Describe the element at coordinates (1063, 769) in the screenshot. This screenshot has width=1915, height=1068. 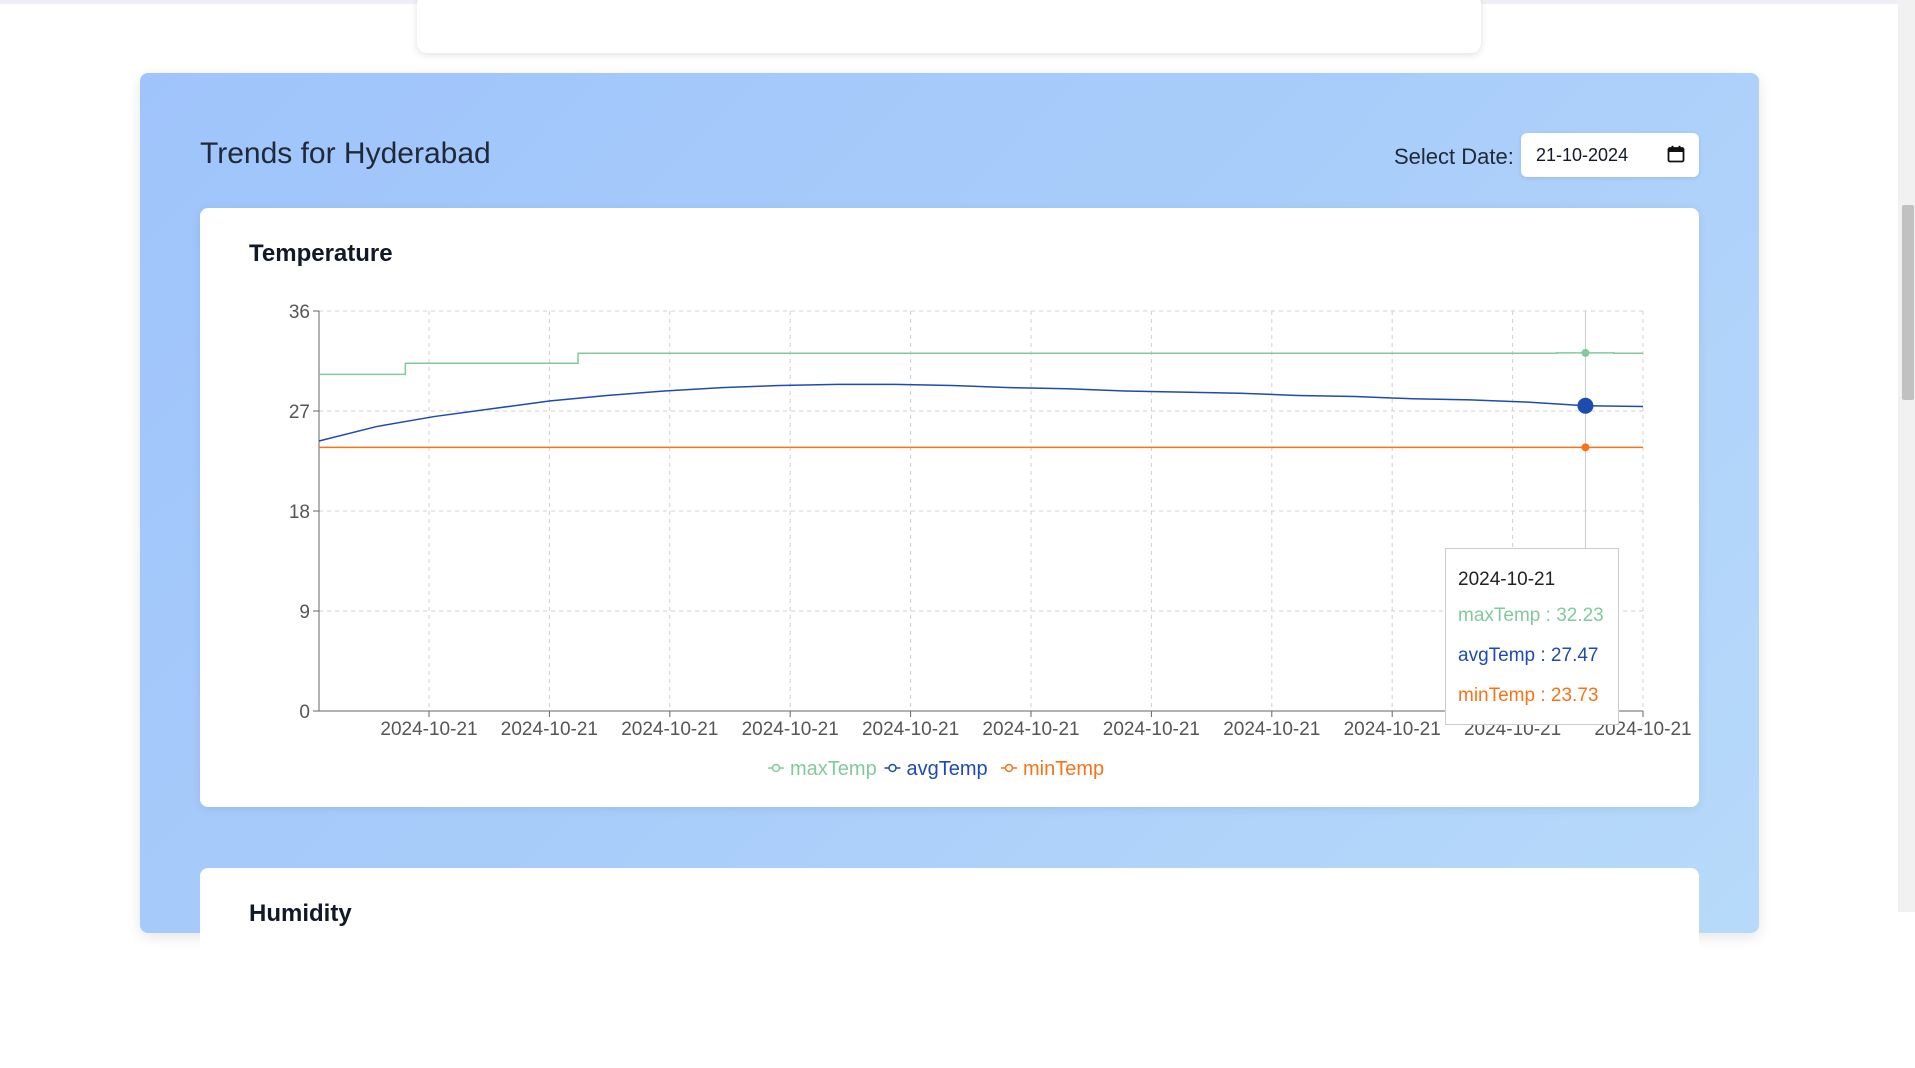
I see `legend-item-minTemp: minTemp` at that location.